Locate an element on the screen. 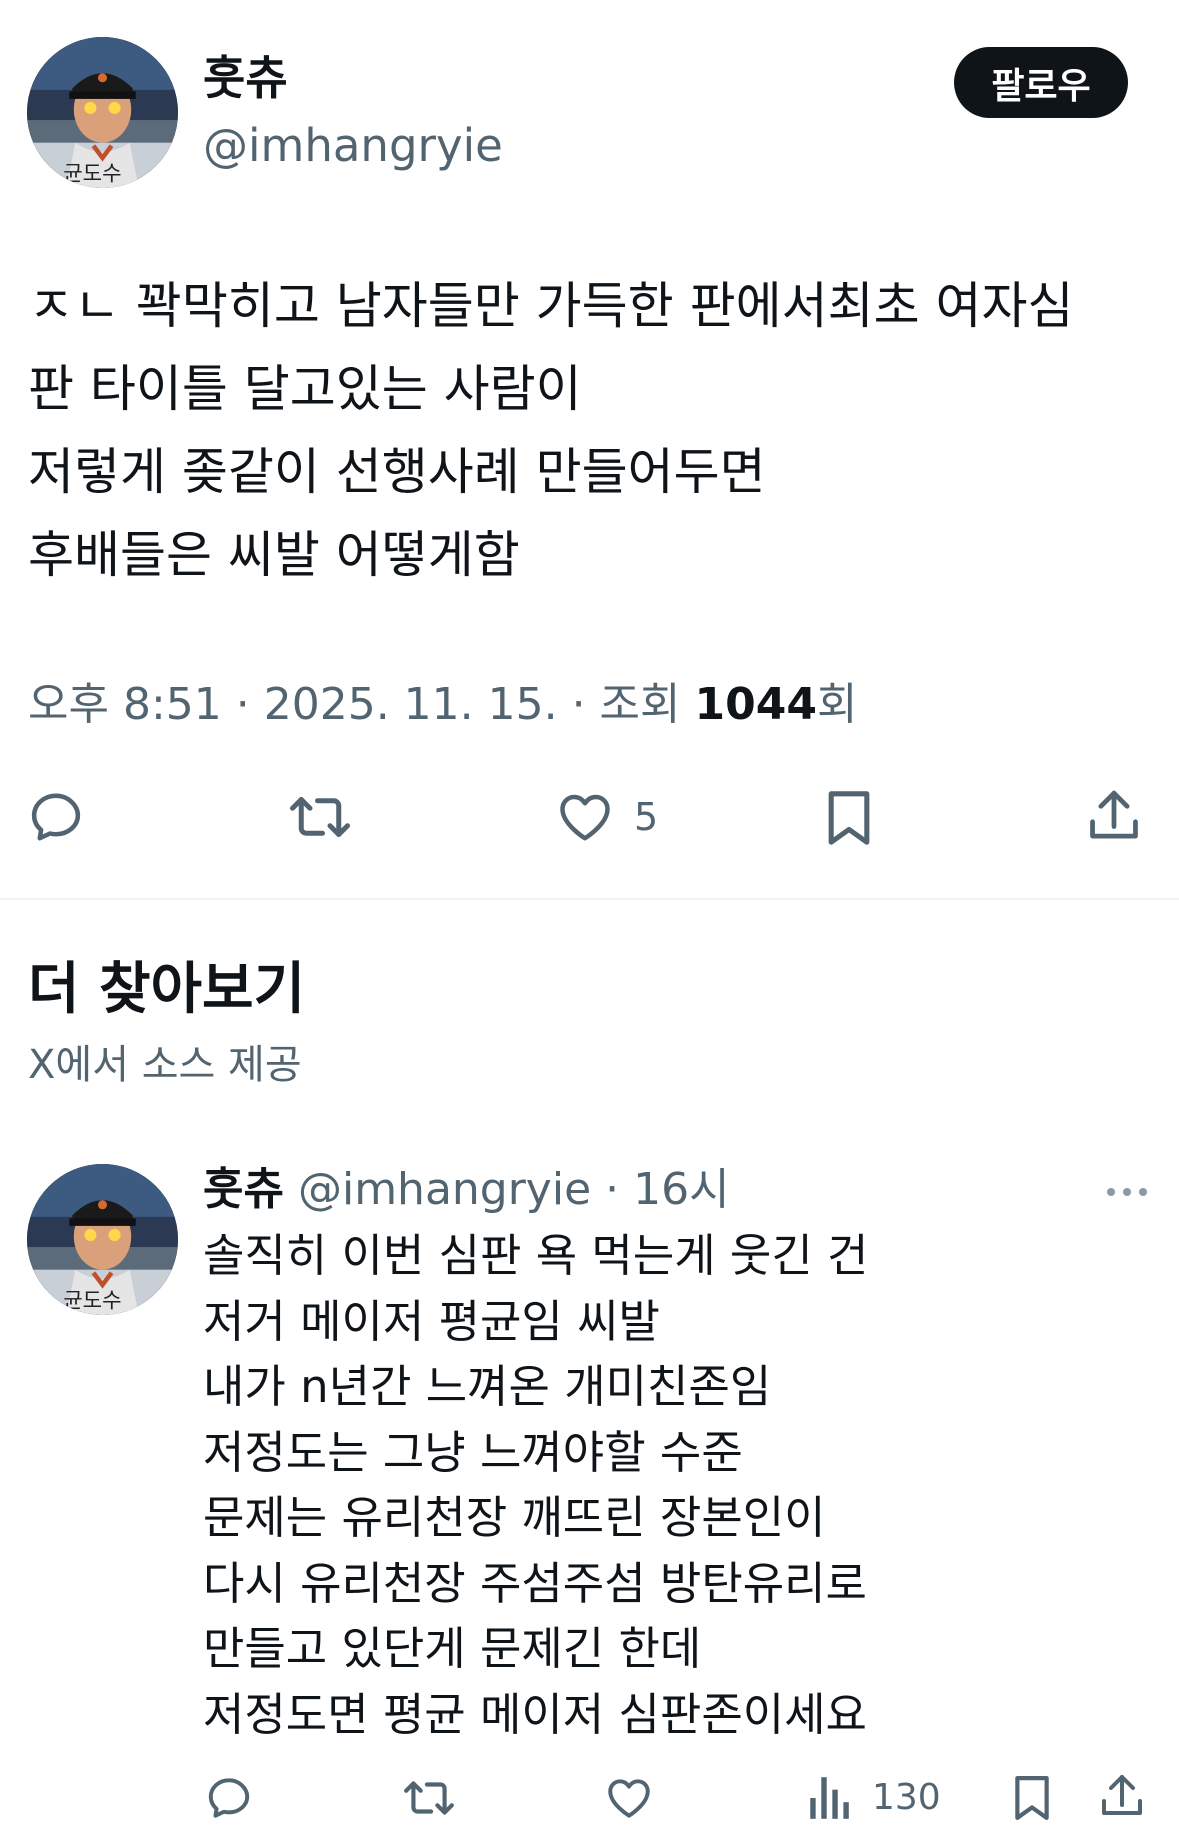 The height and width of the screenshot is (1835, 1179). tweet-text-line: 솔직히 이번 심판 욕 먹는게 웃긴 건 is located at coordinates (536, 1255).